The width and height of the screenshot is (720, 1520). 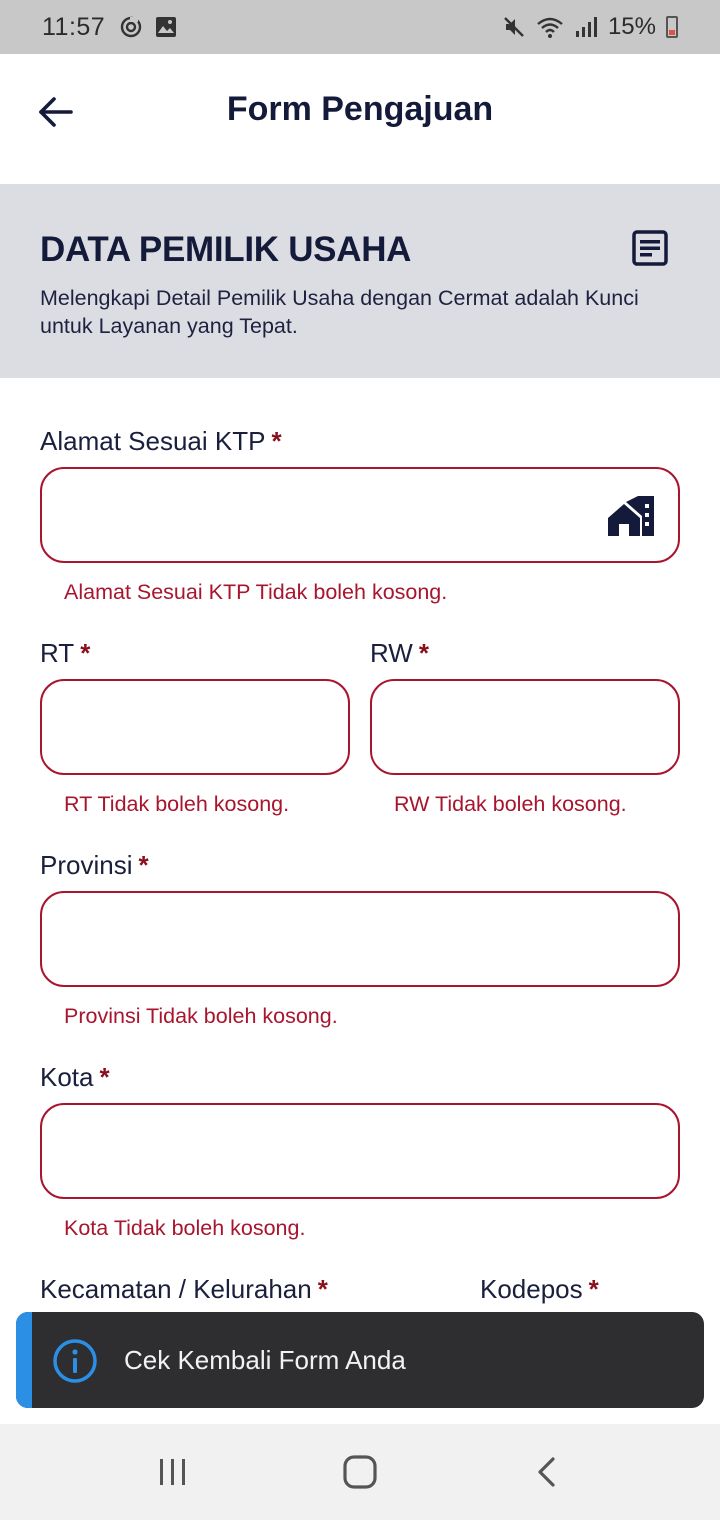 I want to click on kota-error: Kota Tidak boleh kosong., so click(x=185, y=1228).